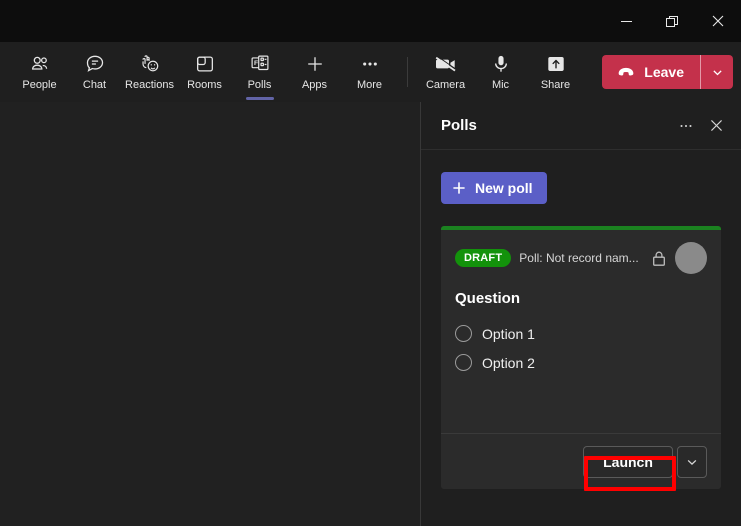  I want to click on ellipsis-icon, so click(686, 125).